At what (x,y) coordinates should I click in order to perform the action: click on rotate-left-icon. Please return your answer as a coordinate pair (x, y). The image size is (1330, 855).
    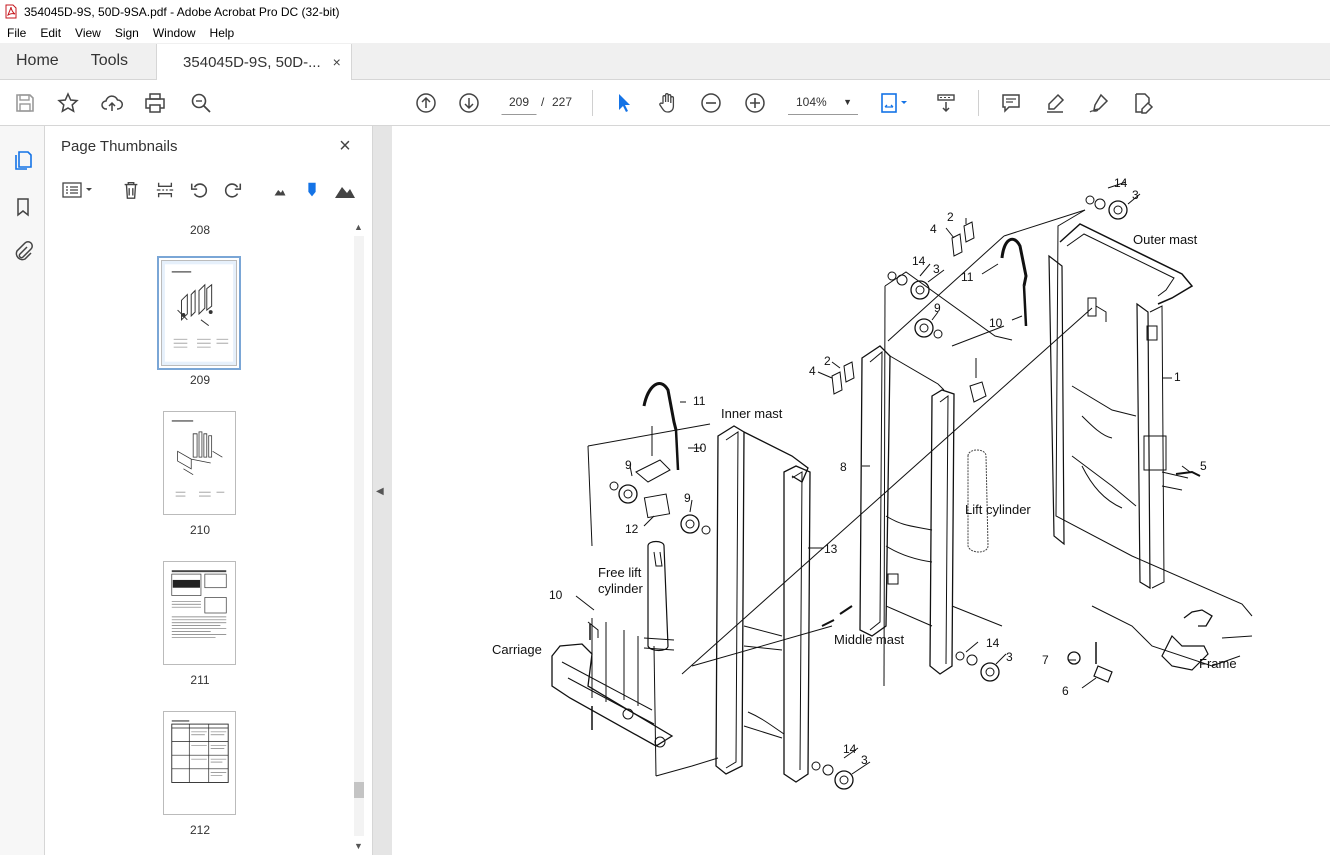
    Looking at the image, I should click on (199, 190).